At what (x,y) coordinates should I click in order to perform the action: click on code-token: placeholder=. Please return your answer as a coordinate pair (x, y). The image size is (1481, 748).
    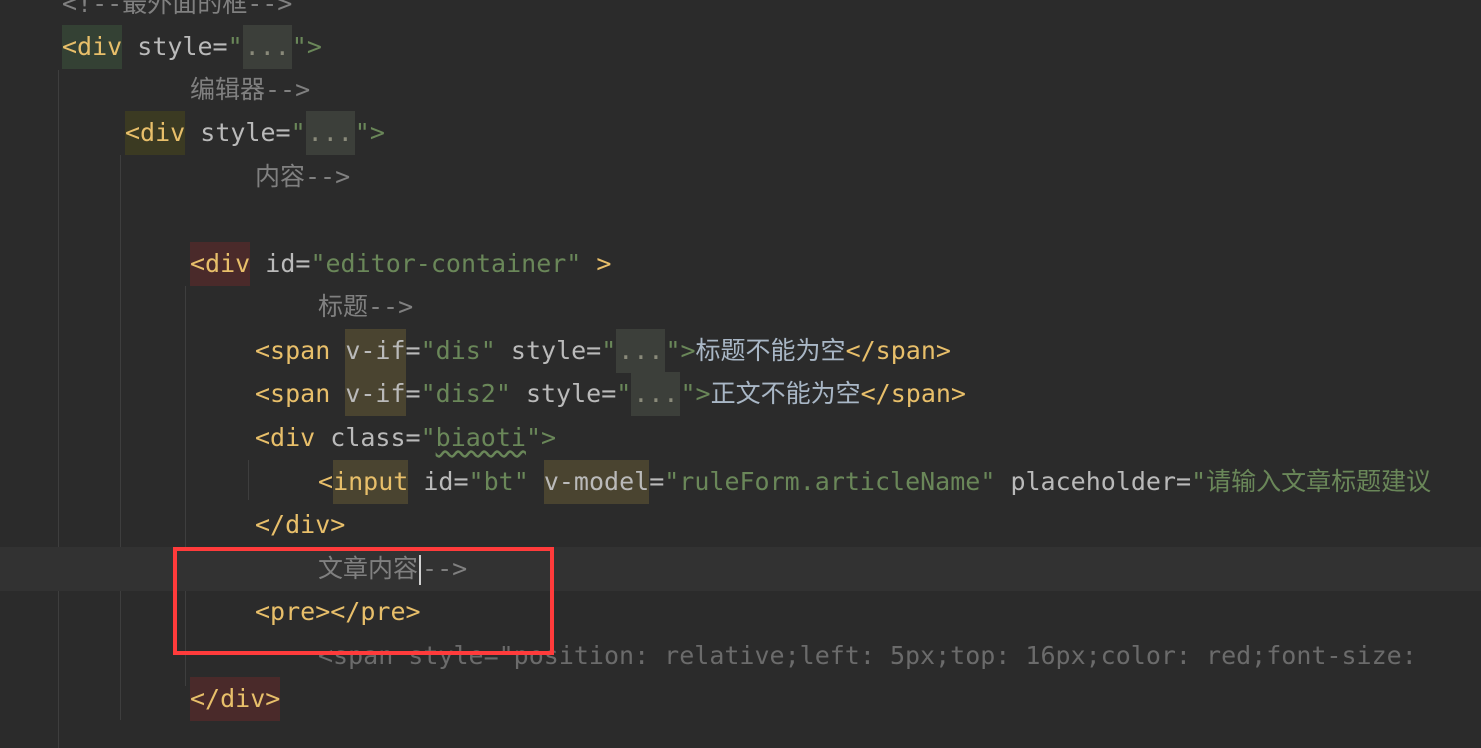
    Looking at the image, I should click on (1093, 481).